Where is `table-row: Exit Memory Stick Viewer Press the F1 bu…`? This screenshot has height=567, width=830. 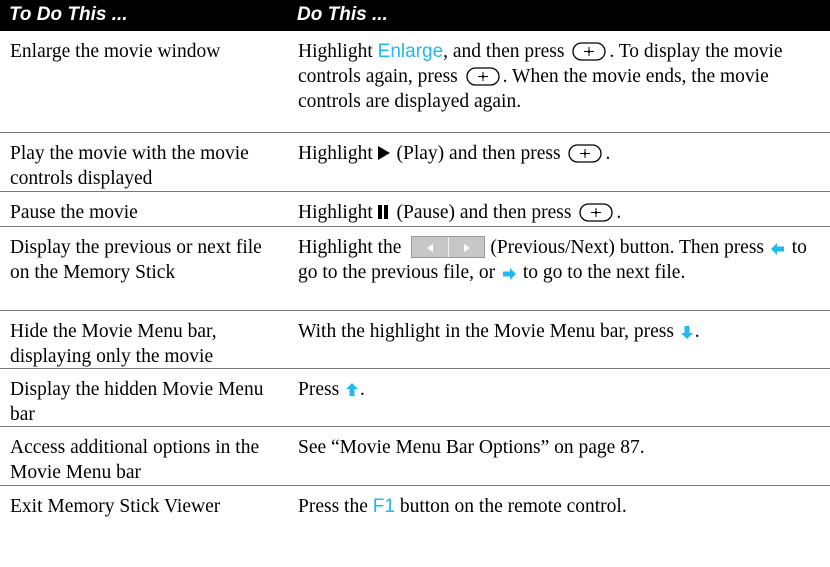
table-row: Exit Memory Stick Viewer Press the F1 bu… is located at coordinates (415, 506).